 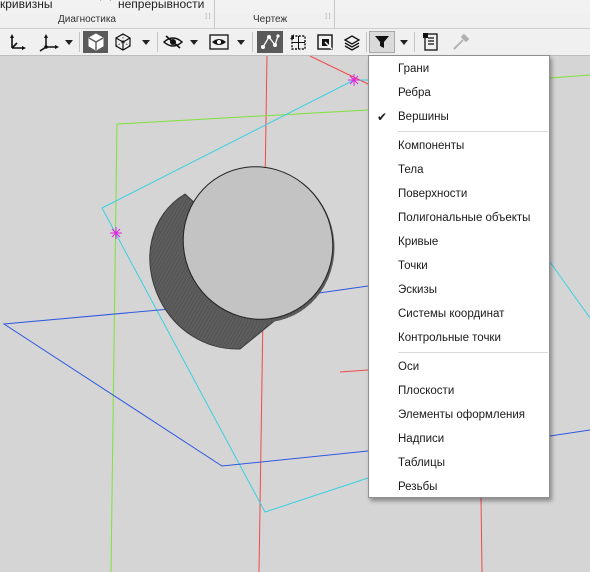 What do you see at coordinates (270, 19) in the screenshot?
I see `group-title-drawing: Чертеж` at bounding box center [270, 19].